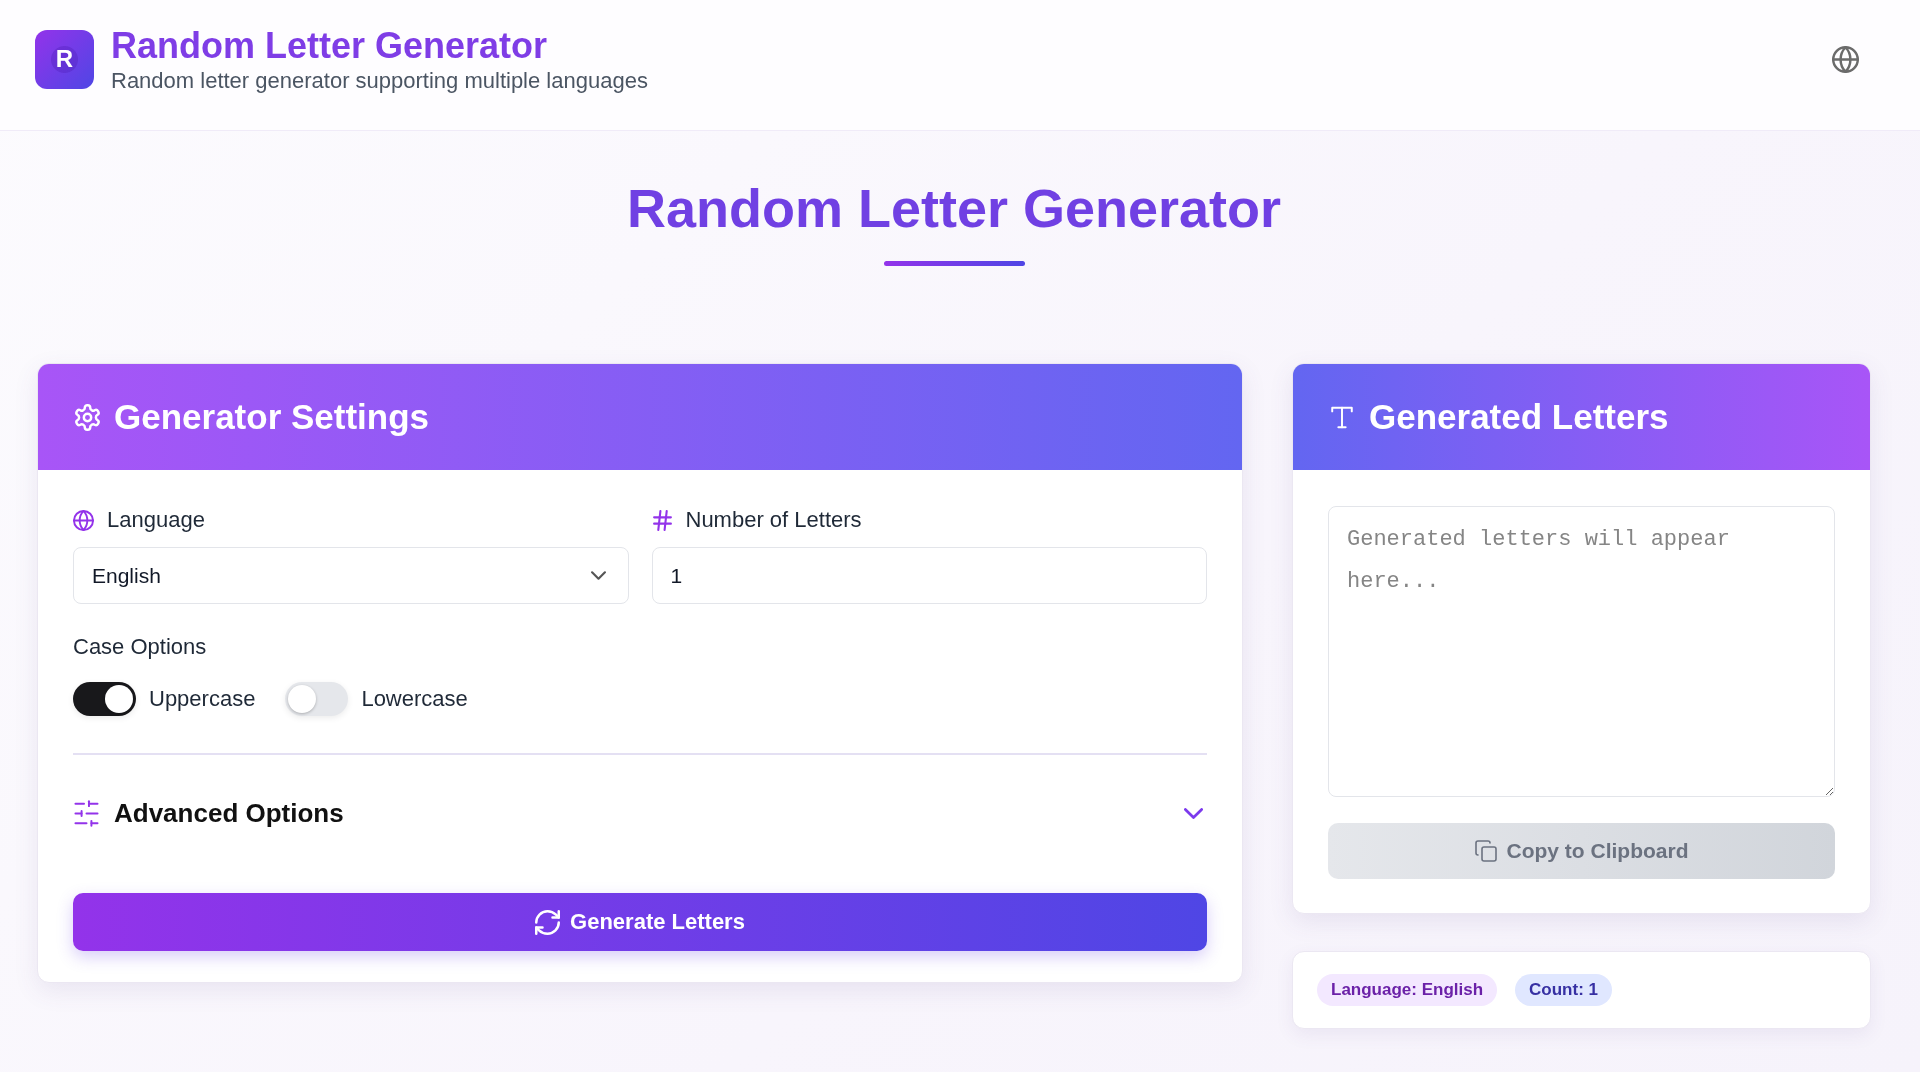  What do you see at coordinates (1519, 417) in the screenshot?
I see `card-title: Generated Letters` at bounding box center [1519, 417].